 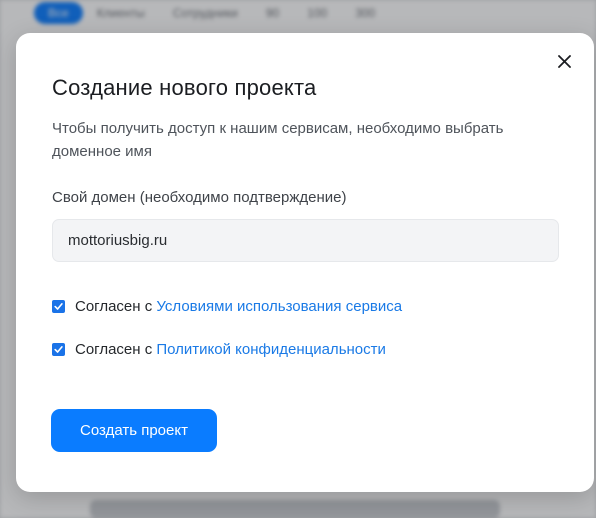 I want to click on close-icon, so click(x=564, y=61).